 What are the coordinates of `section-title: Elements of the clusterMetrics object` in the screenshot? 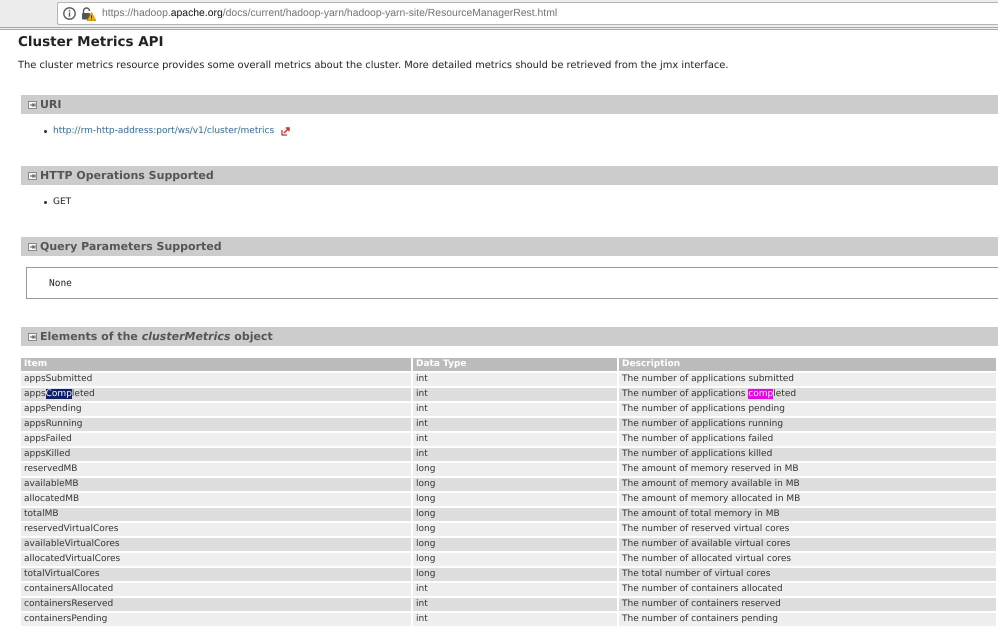 It's located at (156, 336).